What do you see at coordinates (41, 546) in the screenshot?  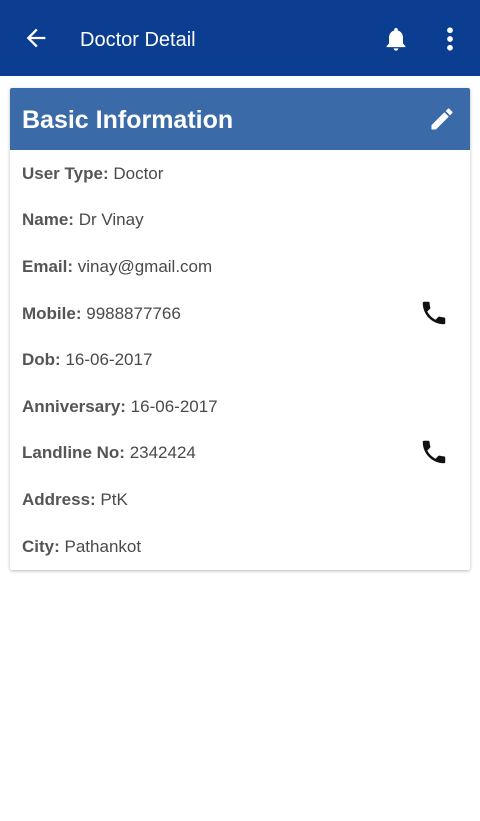 I see `field-label: City:` at bounding box center [41, 546].